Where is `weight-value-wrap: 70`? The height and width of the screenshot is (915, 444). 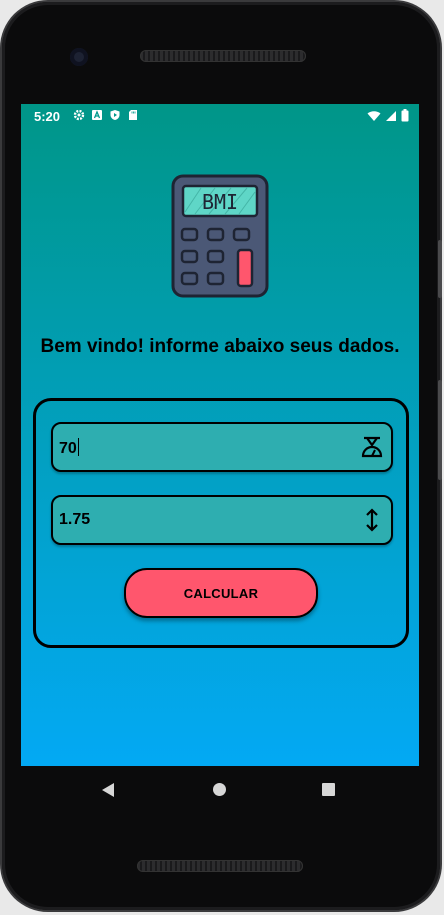
weight-value-wrap: 70 is located at coordinates (69, 448).